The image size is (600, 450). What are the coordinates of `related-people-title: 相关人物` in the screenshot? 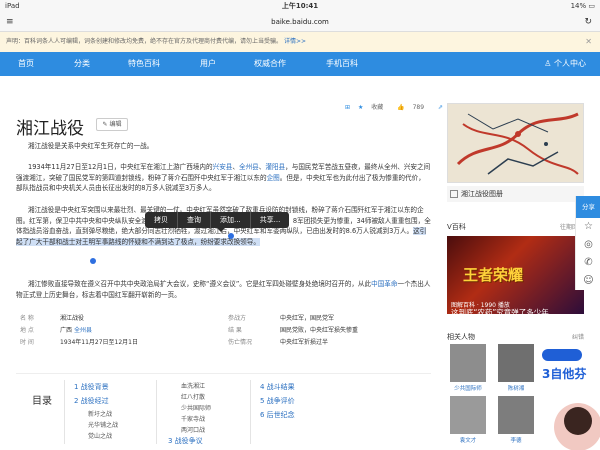 It's located at (461, 337).